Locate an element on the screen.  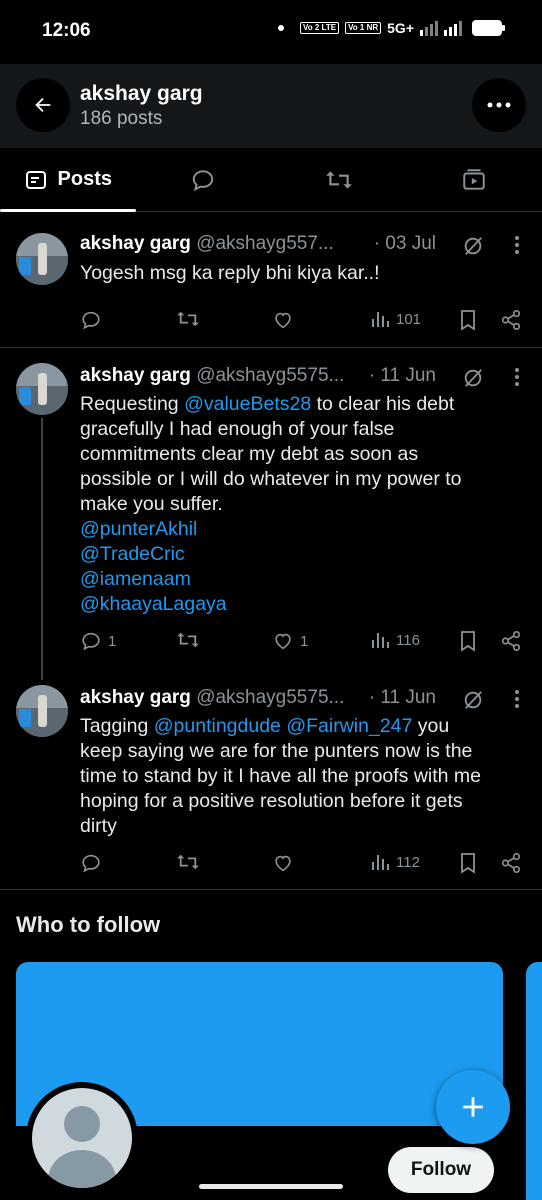
reply-button: 1 is located at coordinates (98, 641).